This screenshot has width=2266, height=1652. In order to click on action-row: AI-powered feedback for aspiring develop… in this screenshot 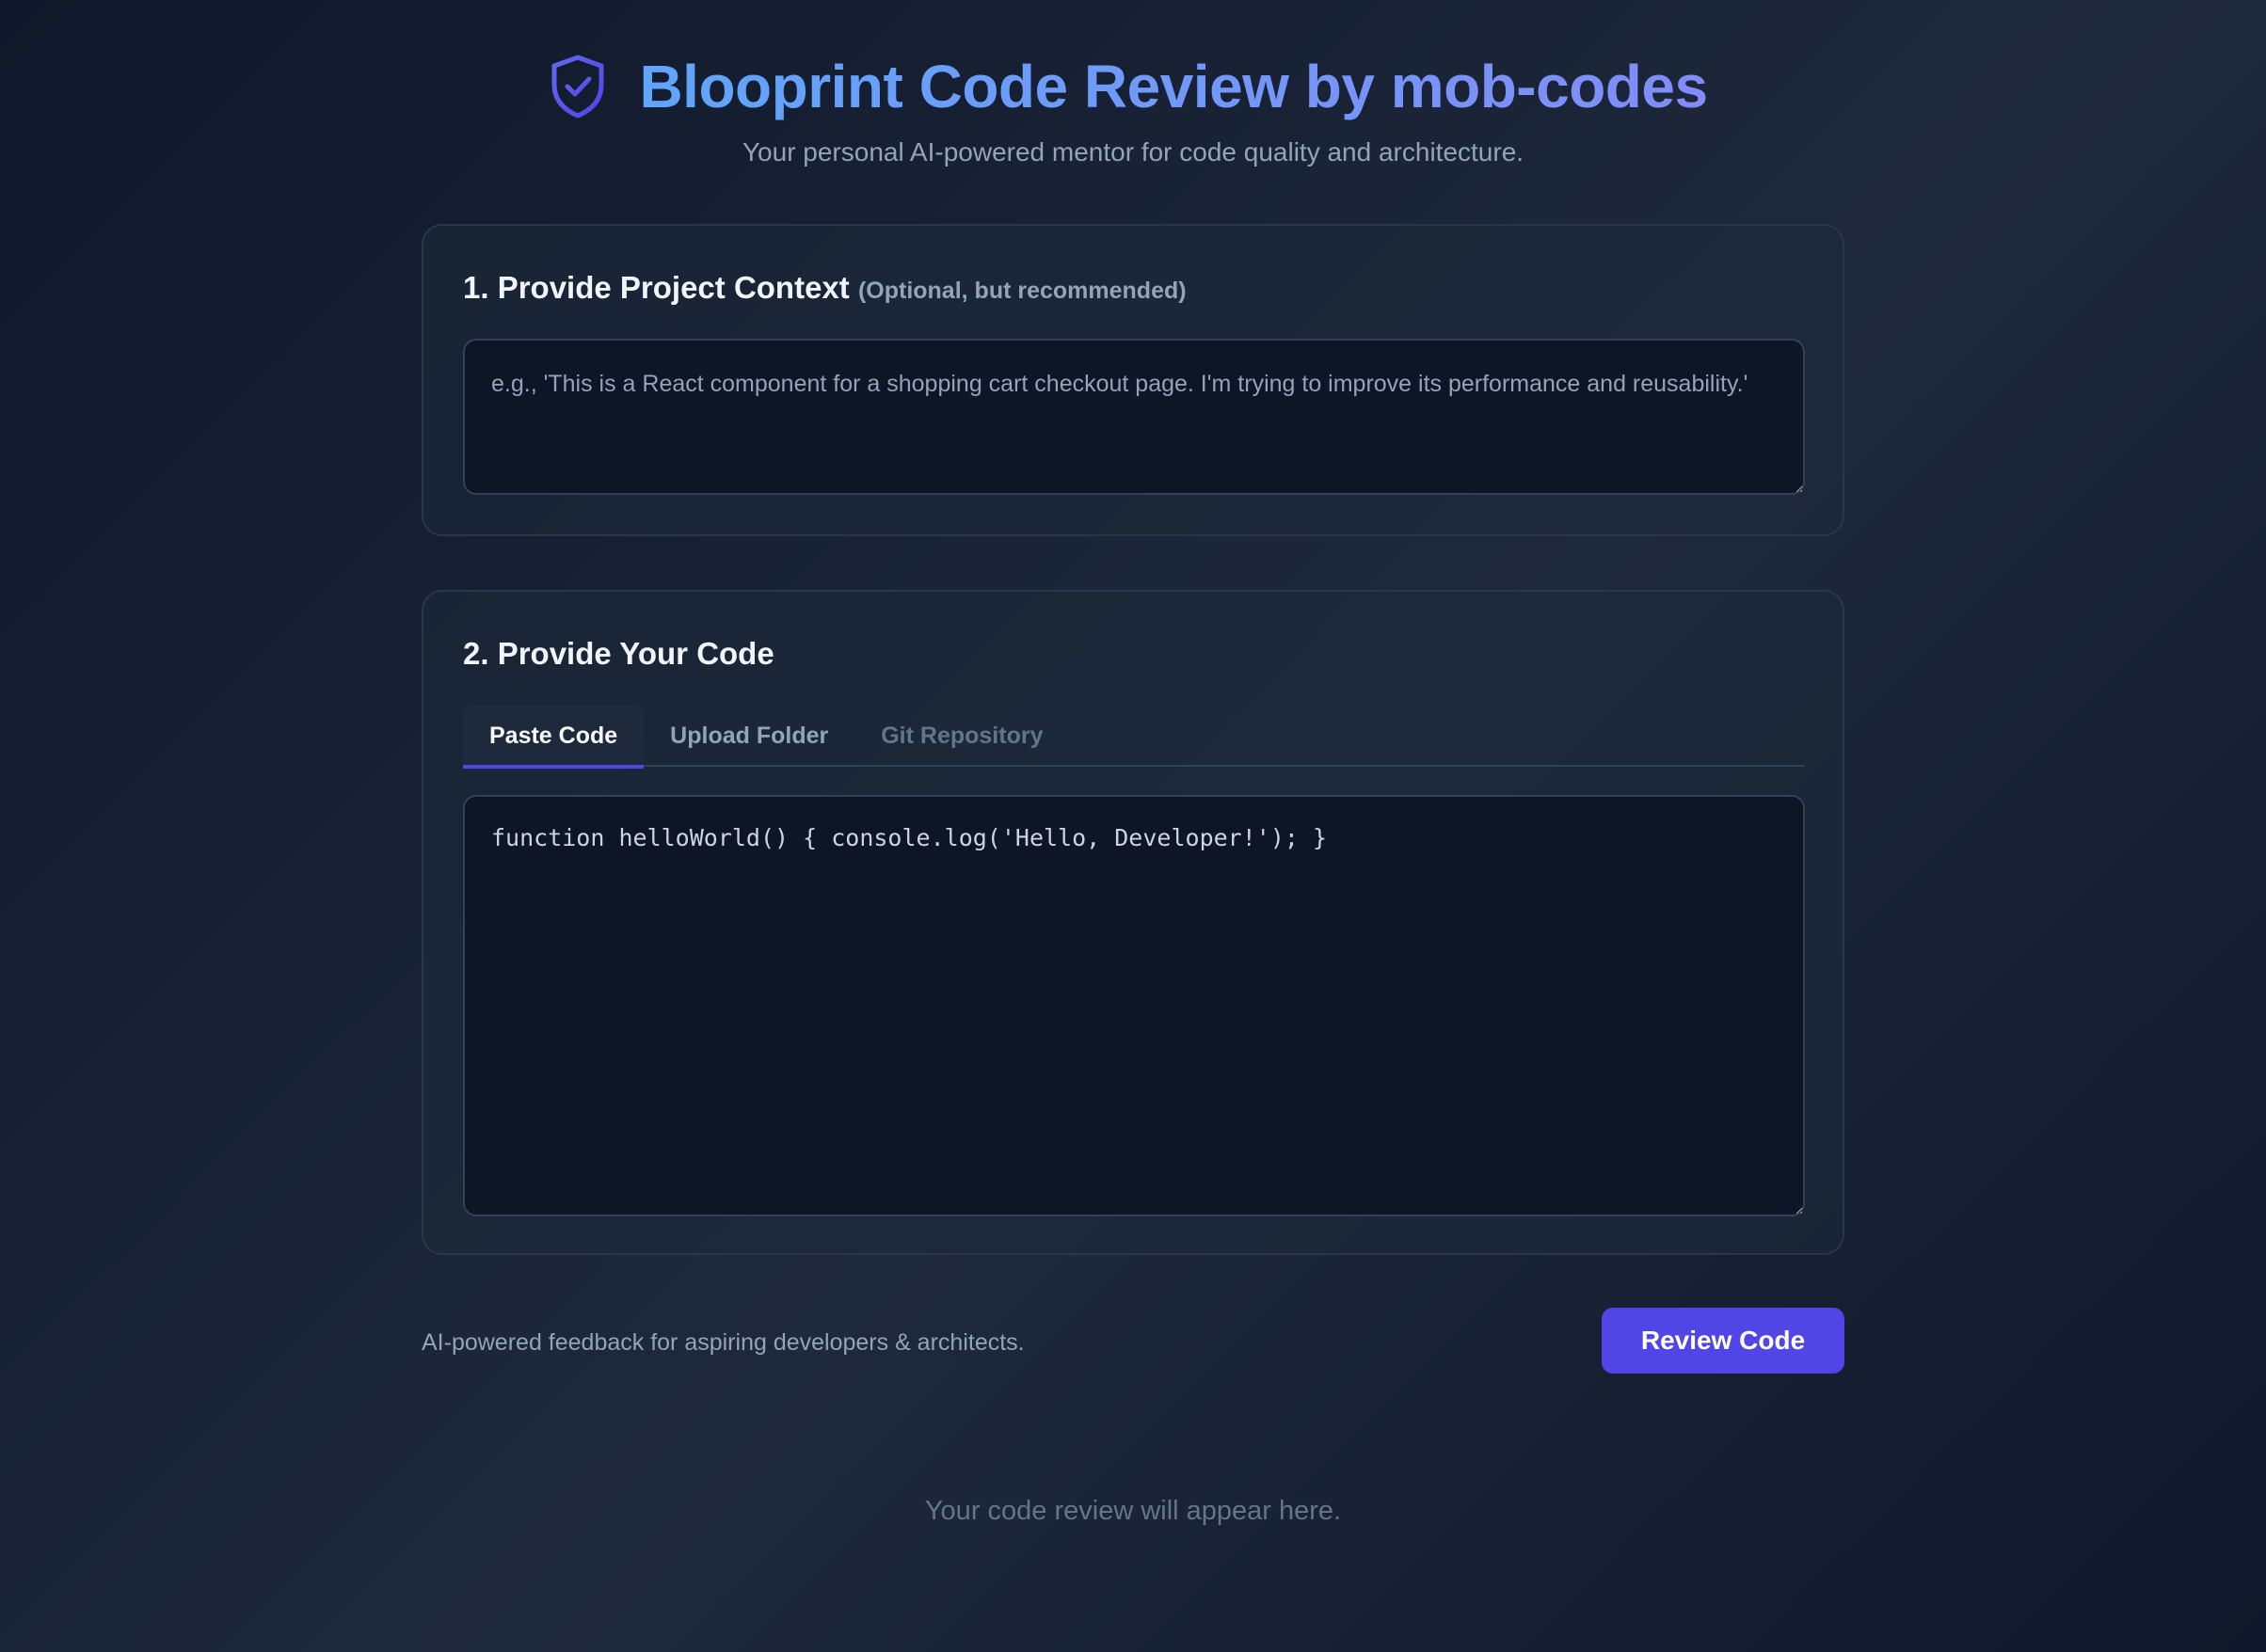, I will do `click(1133, 1341)`.